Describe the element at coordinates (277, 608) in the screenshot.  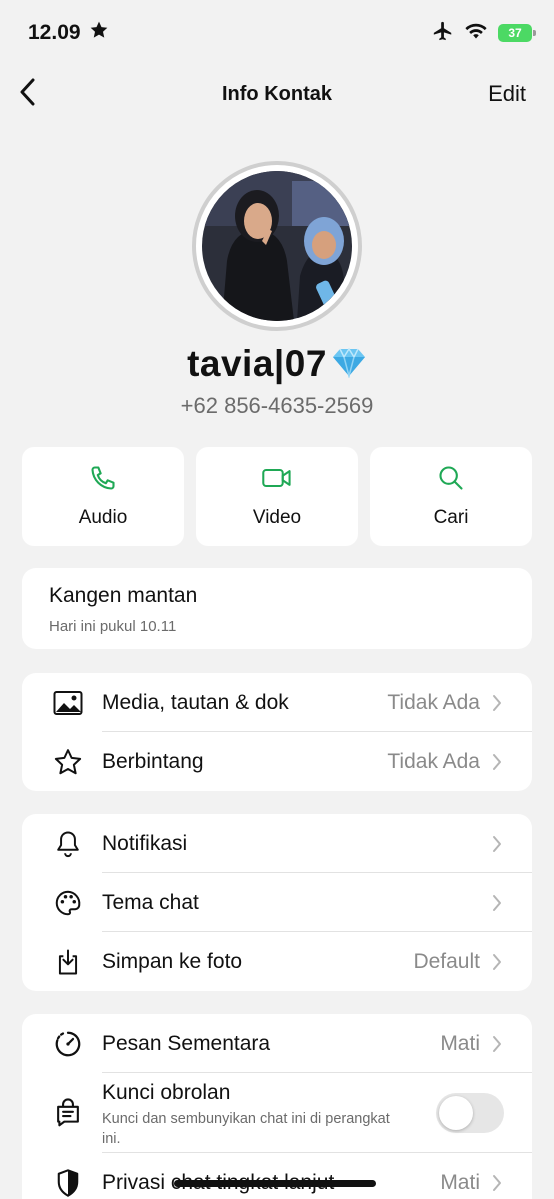
I see `about-card: Kangen mantan Hari ini pukul 10.11` at that location.